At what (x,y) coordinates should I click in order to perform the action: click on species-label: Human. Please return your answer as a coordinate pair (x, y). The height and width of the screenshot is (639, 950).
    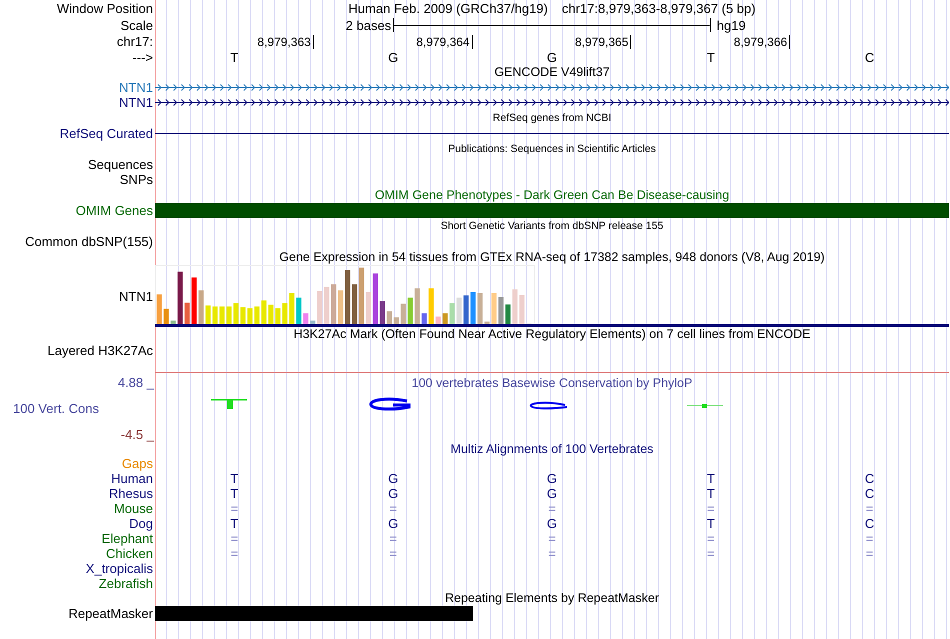
    Looking at the image, I should click on (132, 478).